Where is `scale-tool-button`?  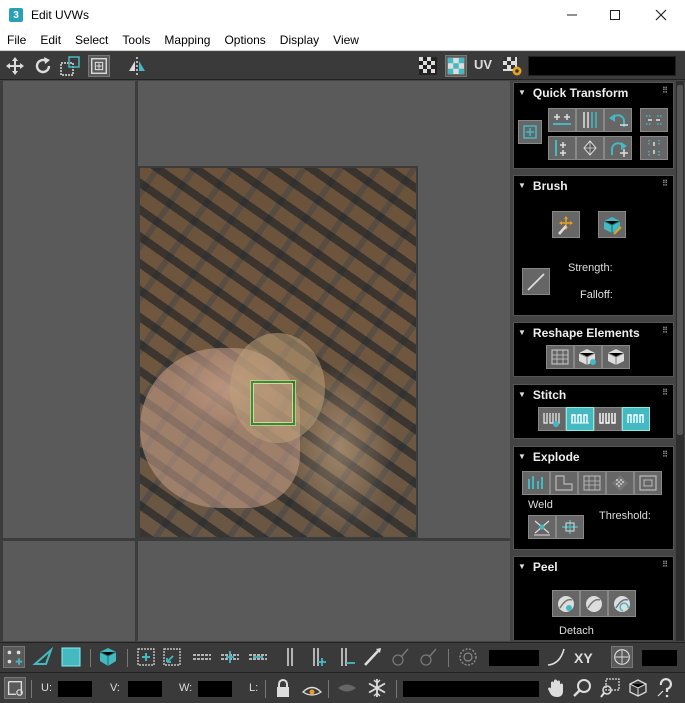
scale-tool-button is located at coordinates (70, 66).